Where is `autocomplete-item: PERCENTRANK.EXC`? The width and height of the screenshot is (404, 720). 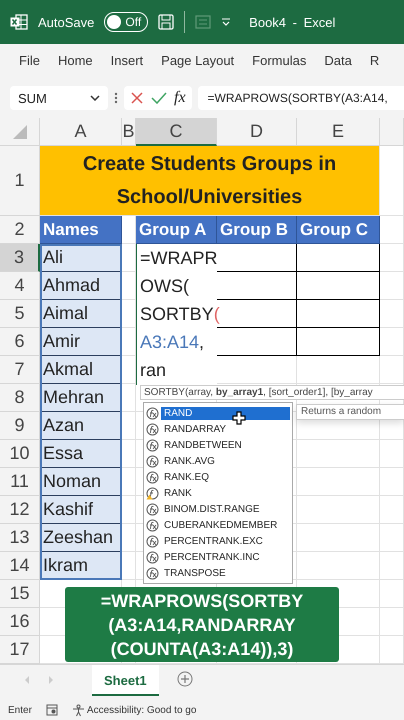 autocomplete-item: PERCENTRANK.EXC is located at coordinates (218, 541).